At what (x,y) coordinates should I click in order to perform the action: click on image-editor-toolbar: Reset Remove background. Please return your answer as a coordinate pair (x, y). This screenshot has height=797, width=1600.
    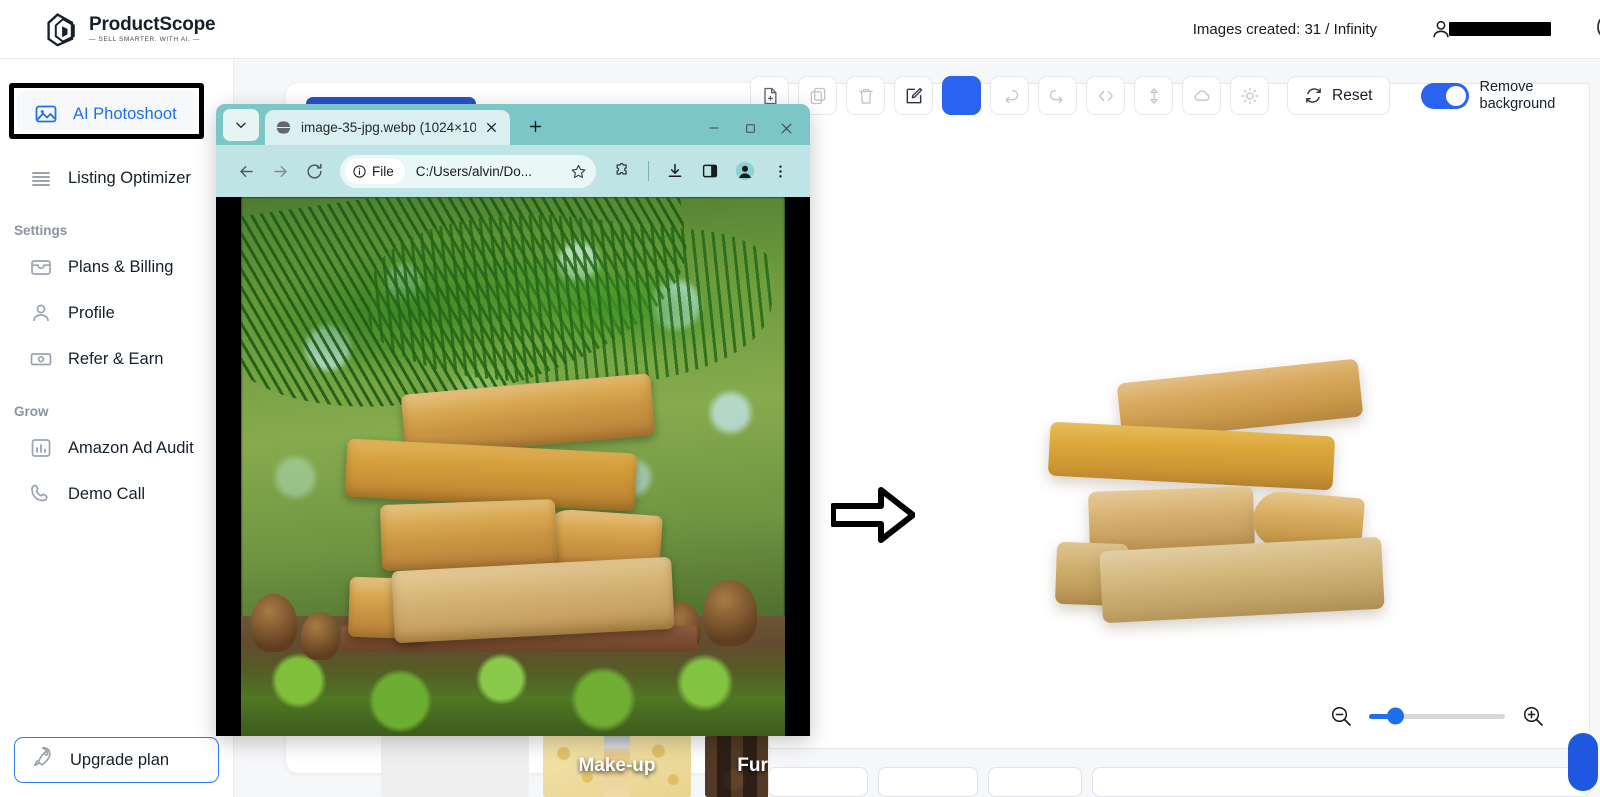
    Looking at the image, I should click on (1152, 95).